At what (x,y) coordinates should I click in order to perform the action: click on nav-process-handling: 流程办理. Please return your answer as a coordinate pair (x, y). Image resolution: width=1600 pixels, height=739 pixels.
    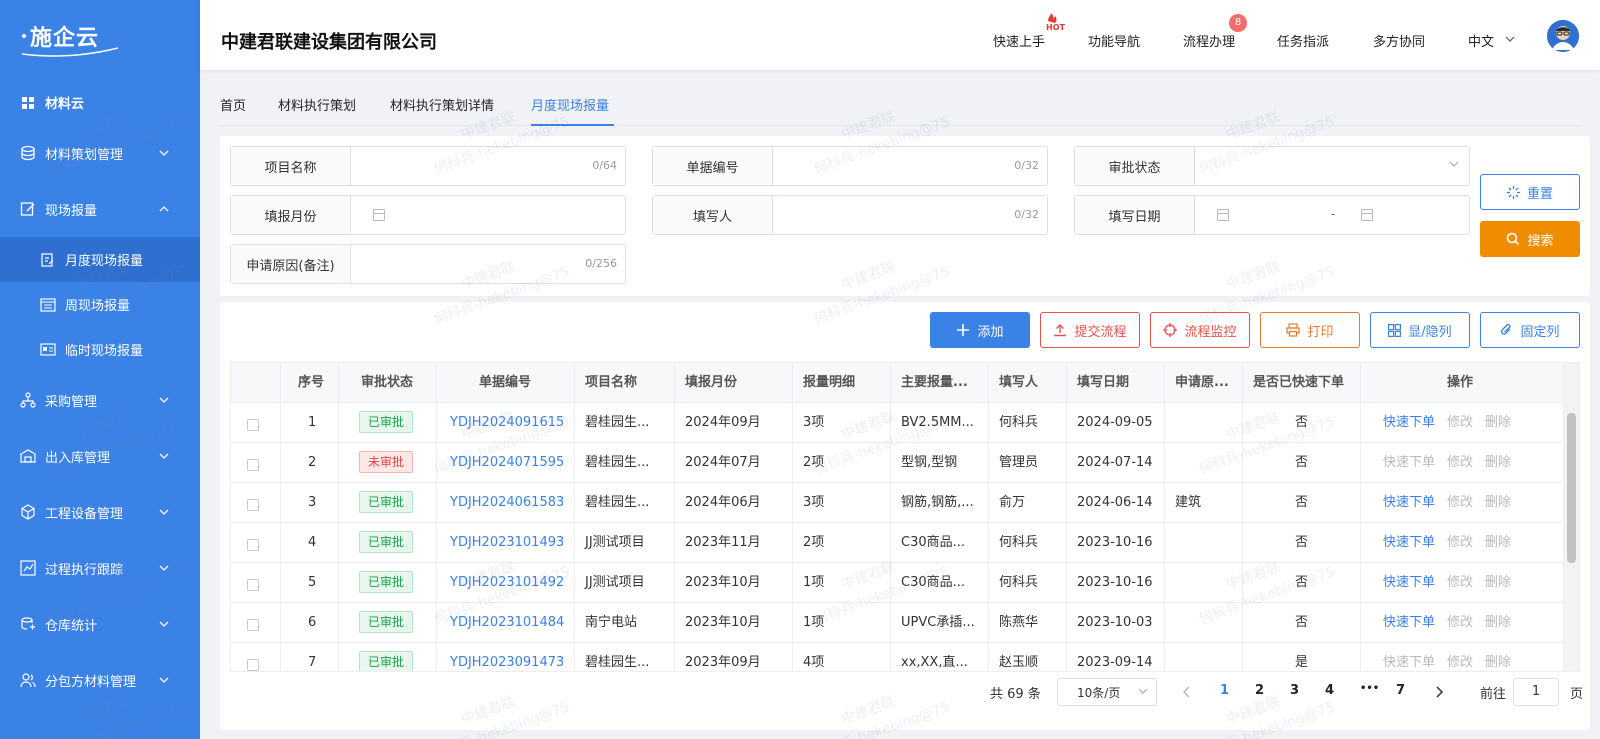
    Looking at the image, I should click on (1209, 40).